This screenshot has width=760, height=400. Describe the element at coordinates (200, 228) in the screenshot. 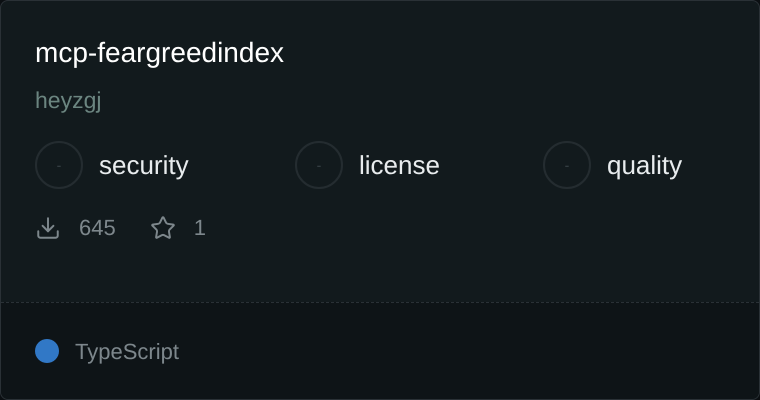

I see `star-count: 1` at that location.